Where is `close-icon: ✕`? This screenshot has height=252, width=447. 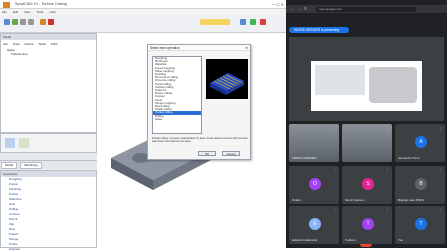
close-icon: ✕ is located at coordinates (246, 48).